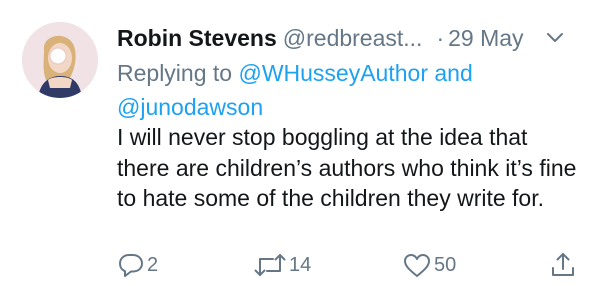  Describe the element at coordinates (190, 107) in the screenshot. I see `mention-link: @junodawson` at that location.